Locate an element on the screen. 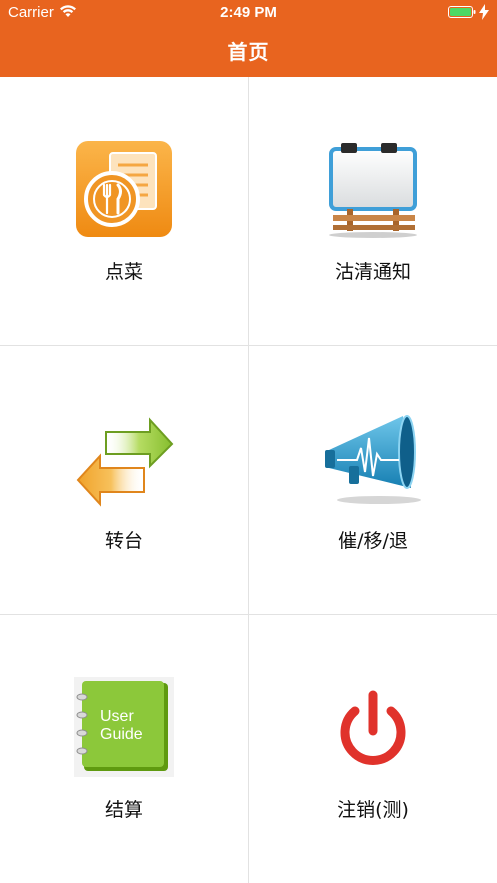  battery-icon is located at coordinates (462, 12).